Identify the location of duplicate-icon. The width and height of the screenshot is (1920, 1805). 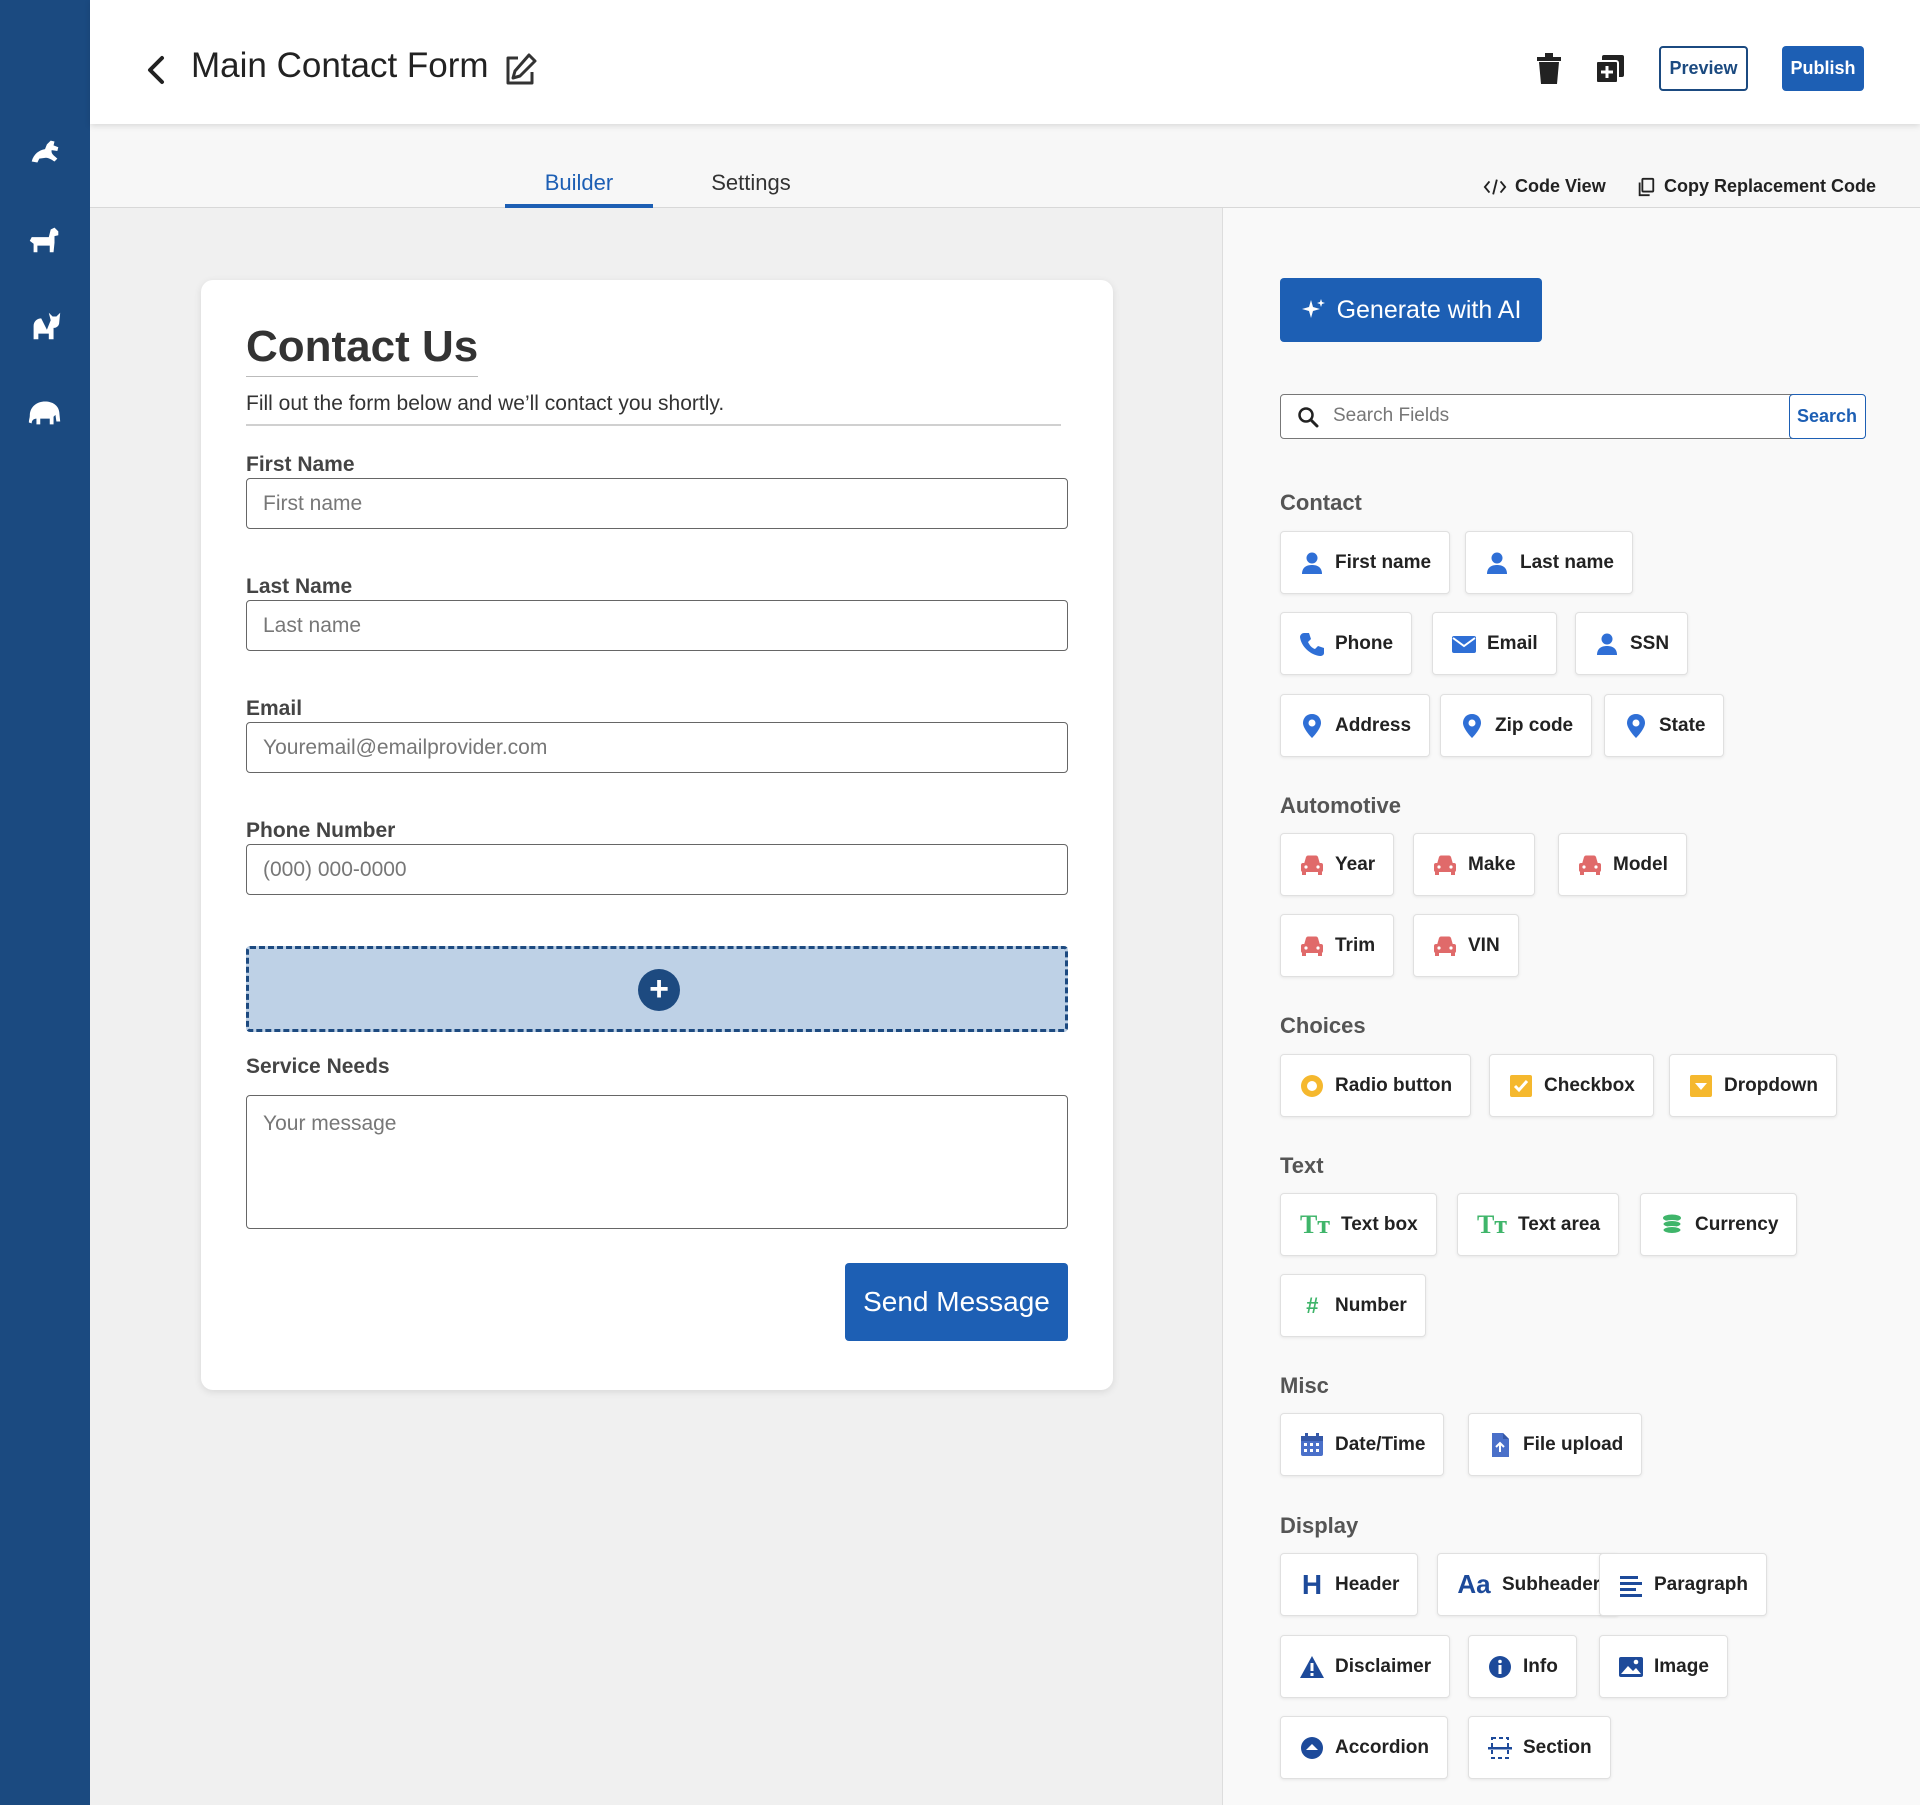
(1610, 69).